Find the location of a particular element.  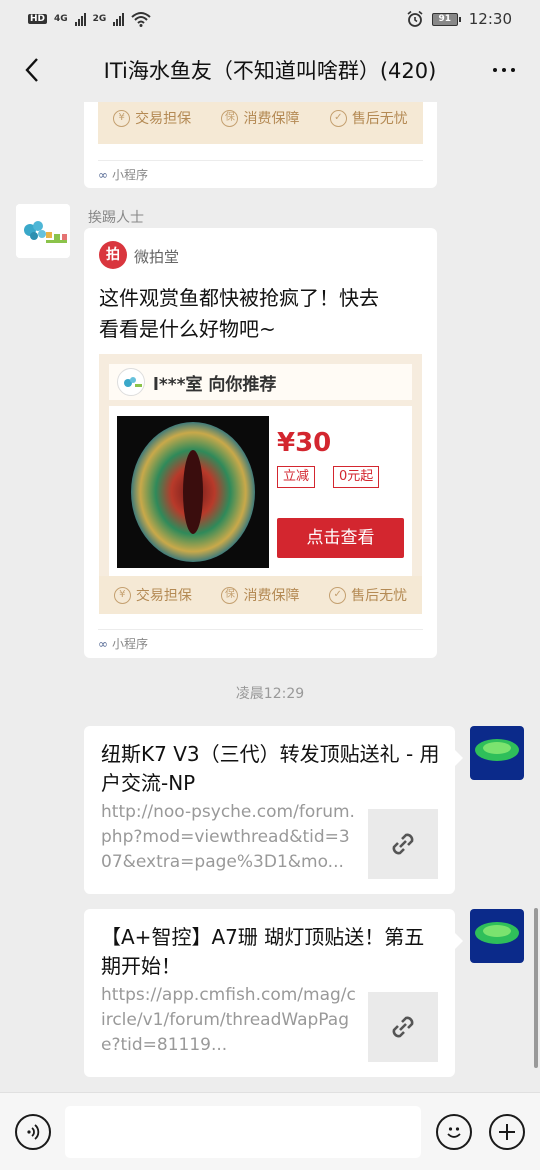

shop-logo-icon is located at coordinates (131, 382).